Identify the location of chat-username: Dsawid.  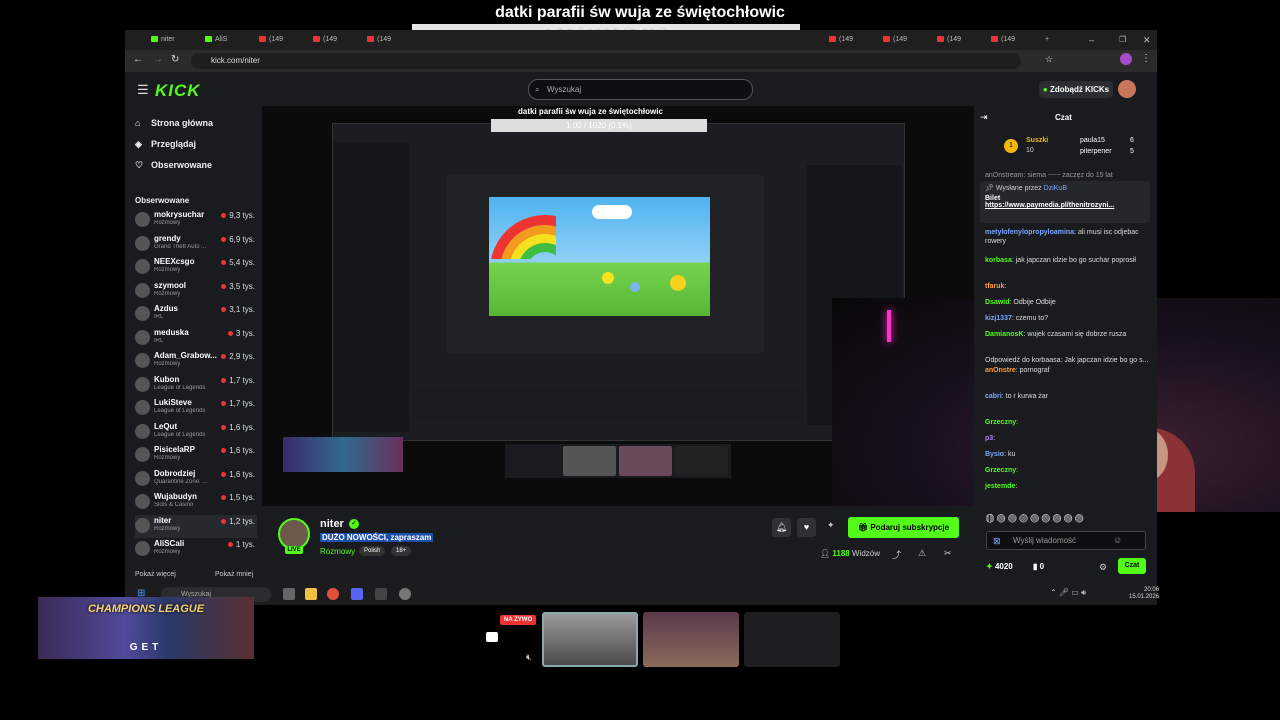
(997, 302).